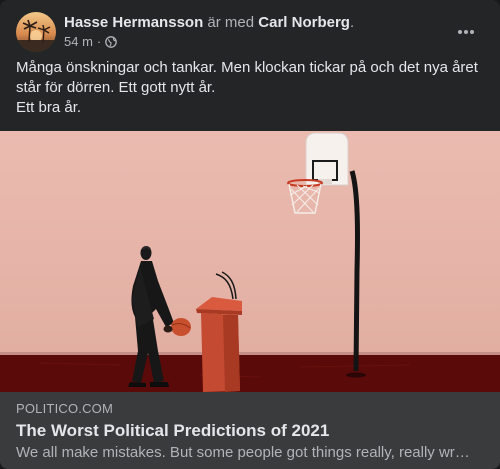  Describe the element at coordinates (78, 42) in the screenshot. I see `post-time: 54 m` at that location.